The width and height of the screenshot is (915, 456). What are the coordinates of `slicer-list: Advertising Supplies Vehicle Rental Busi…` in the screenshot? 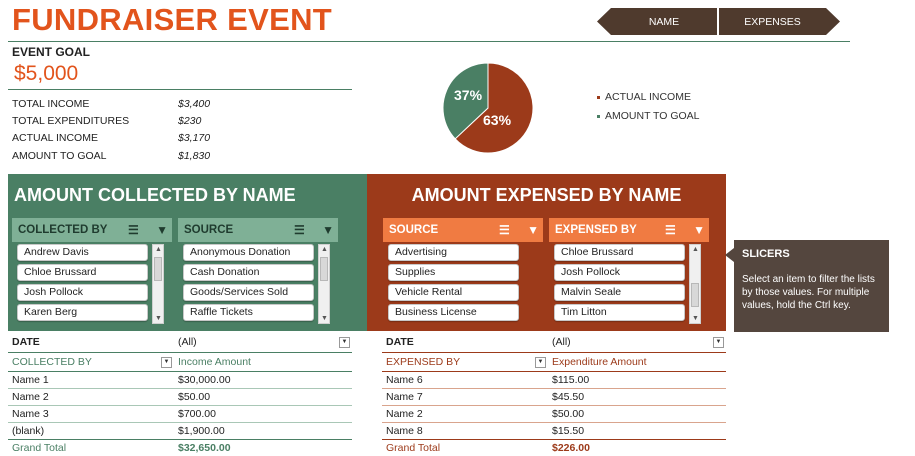 It's located at (463, 285).